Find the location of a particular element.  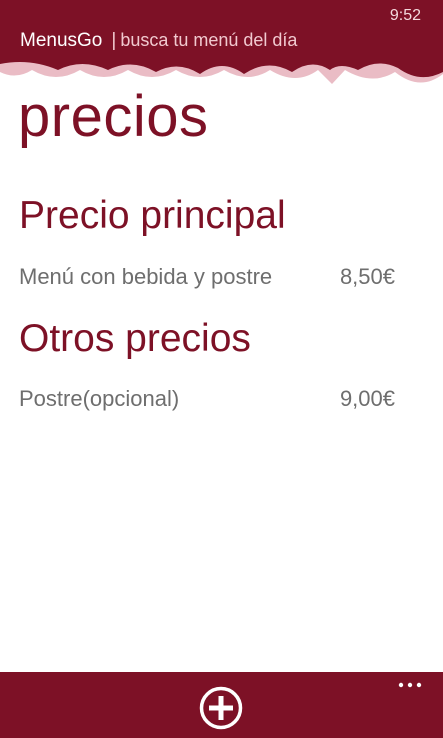

app-name: MenusGo is located at coordinates (61, 40).